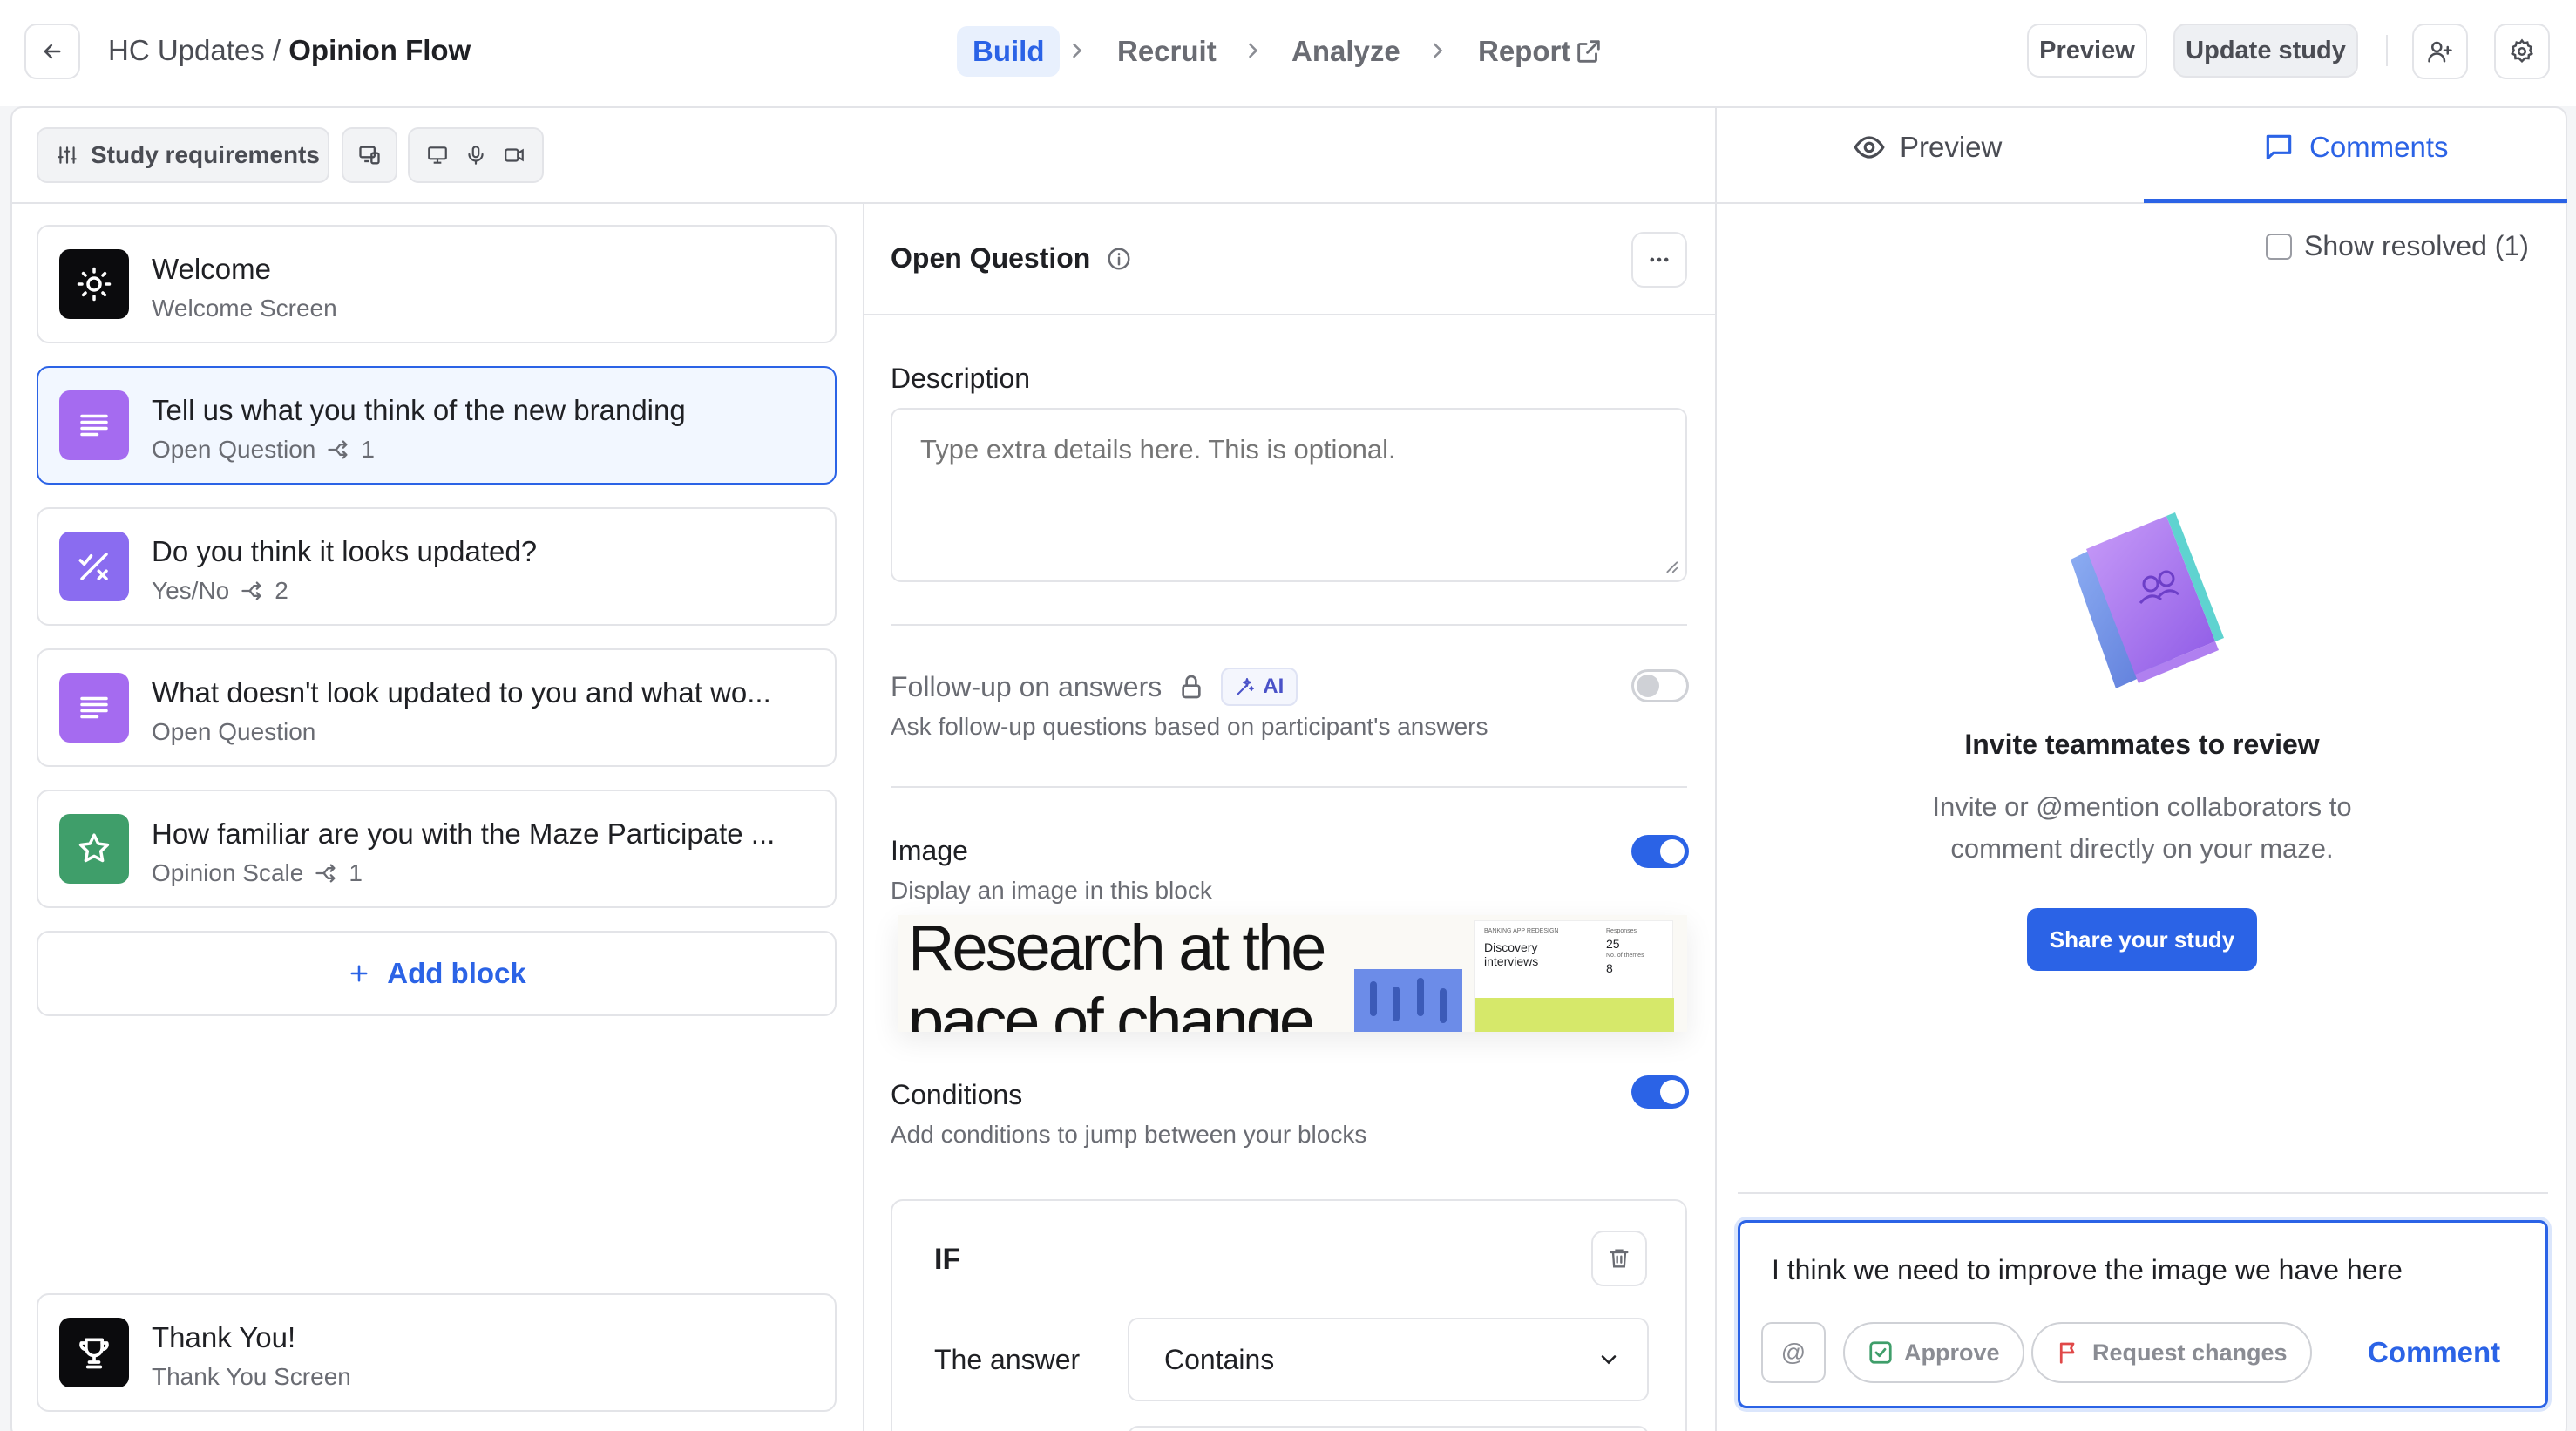  What do you see at coordinates (437, 566) in the screenshot?
I see `block-yes-no: Do you think it looks updated? Yes/No 2` at bounding box center [437, 566].